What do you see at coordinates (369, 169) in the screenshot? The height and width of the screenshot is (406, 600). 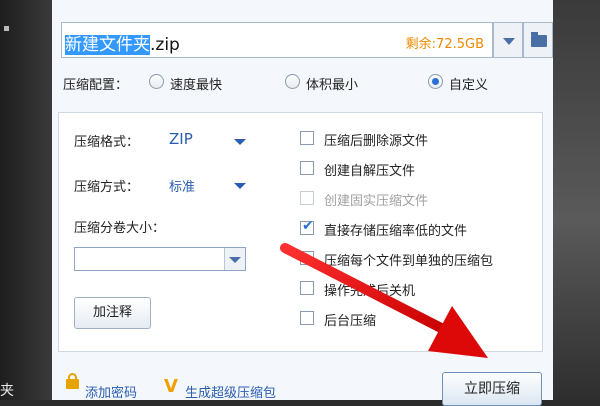 I see `option-label: 创建自解压文件` at bounding box center [369, 169].